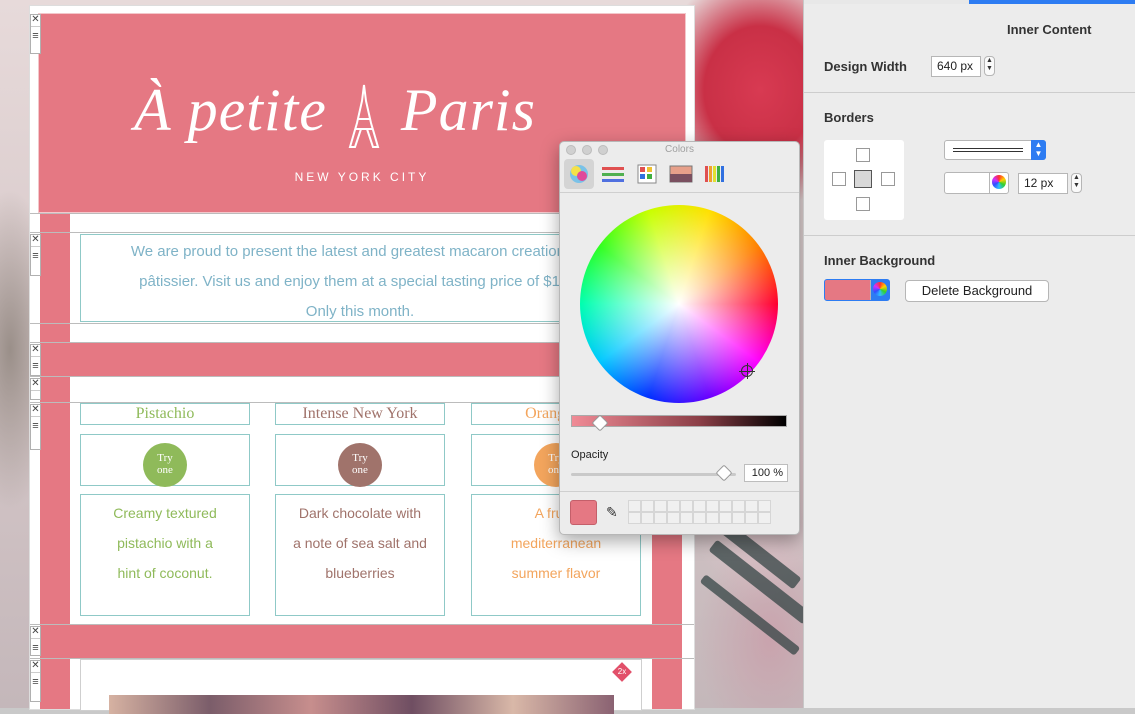  I want to click on opacity-field: 100 %, so click(766, 473).